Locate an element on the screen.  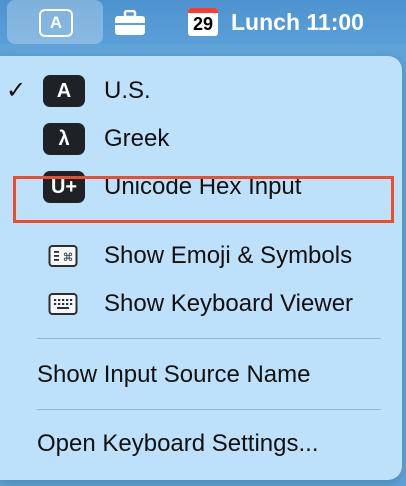
us-source-icon: A is located at coordinates (64, 91).